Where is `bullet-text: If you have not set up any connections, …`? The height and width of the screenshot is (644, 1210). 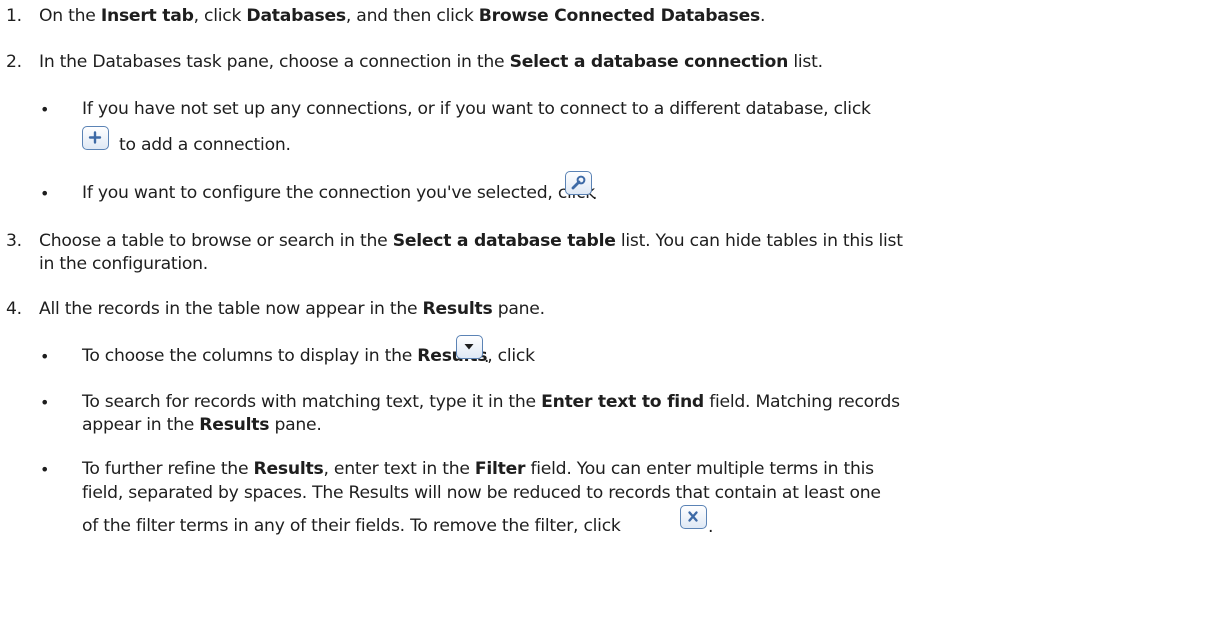
bullet-text: If you have not set up any connections, … is located at coordinates (476, 109).